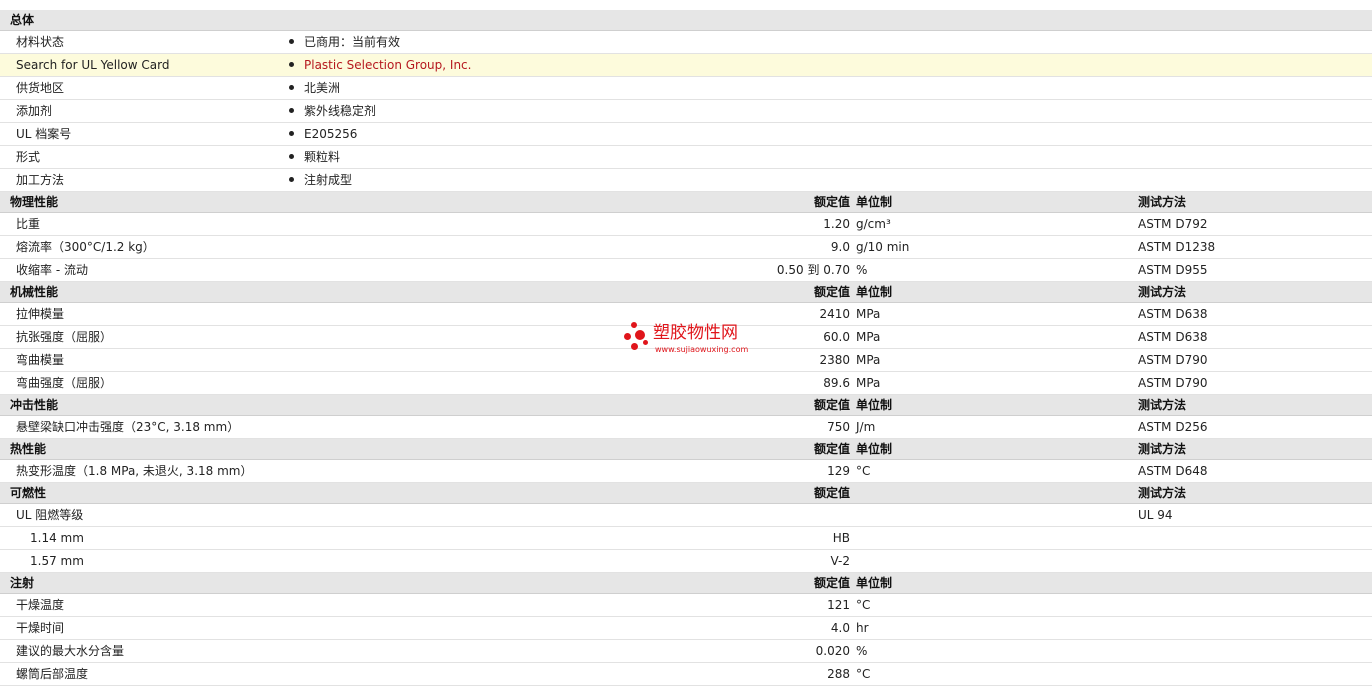 This screenshot has width=1372, height=686. What do you see at coordinates (50, 515) in the screenshot?
I see `property-label: UL 阻燃等级` at bounding box center [50, 515].